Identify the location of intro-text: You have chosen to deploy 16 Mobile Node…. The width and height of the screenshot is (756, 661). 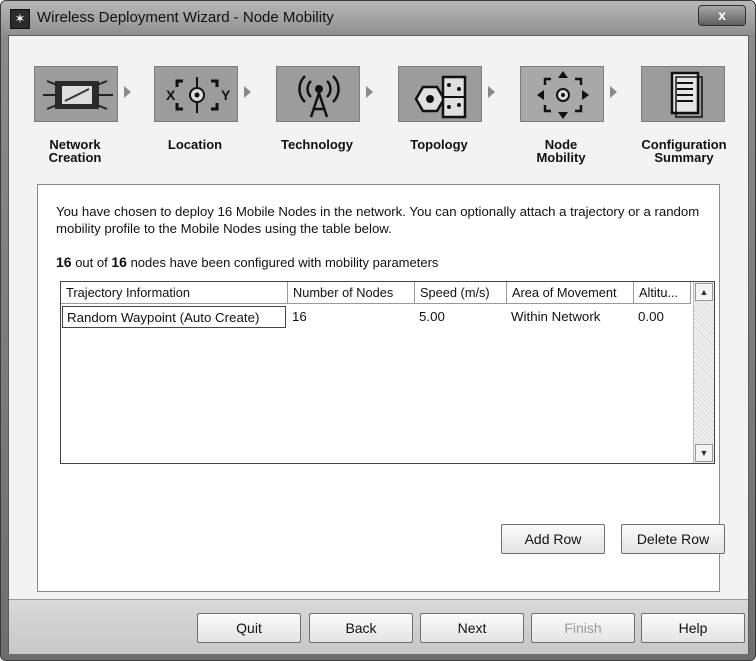
(378, 220).